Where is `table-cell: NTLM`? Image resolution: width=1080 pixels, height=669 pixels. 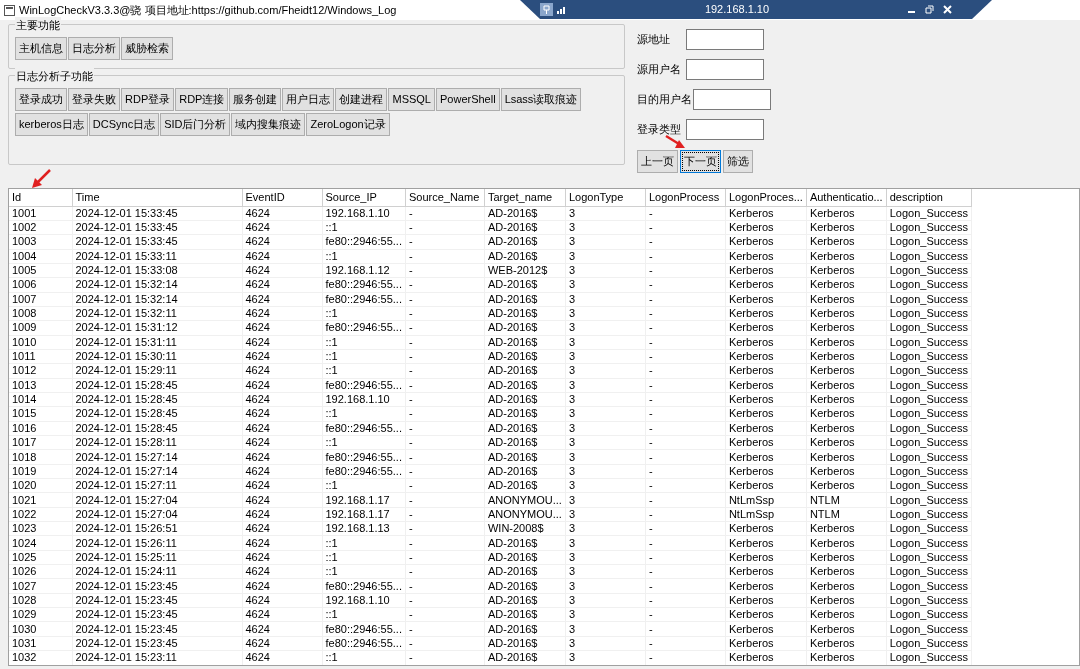 table-cell: NTLM is located at coordinates (846, 500).